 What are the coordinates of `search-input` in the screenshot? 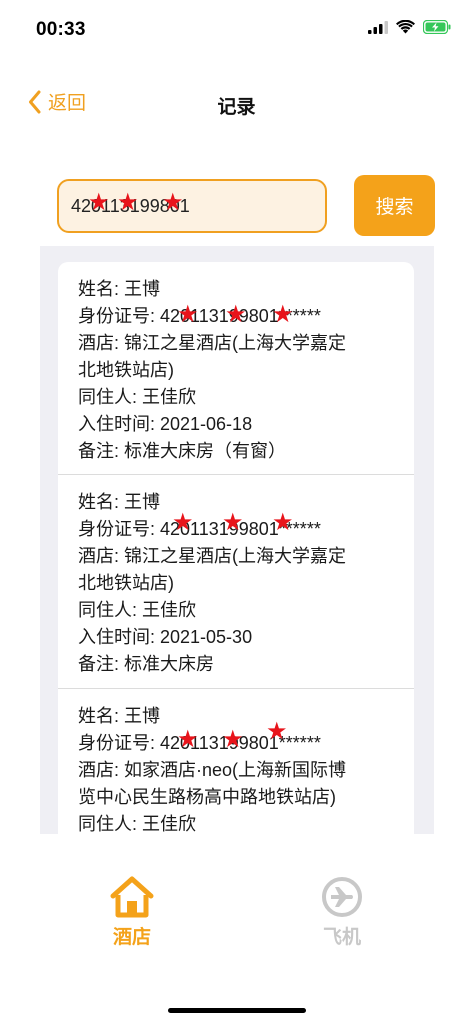 It's located at (192, 206).